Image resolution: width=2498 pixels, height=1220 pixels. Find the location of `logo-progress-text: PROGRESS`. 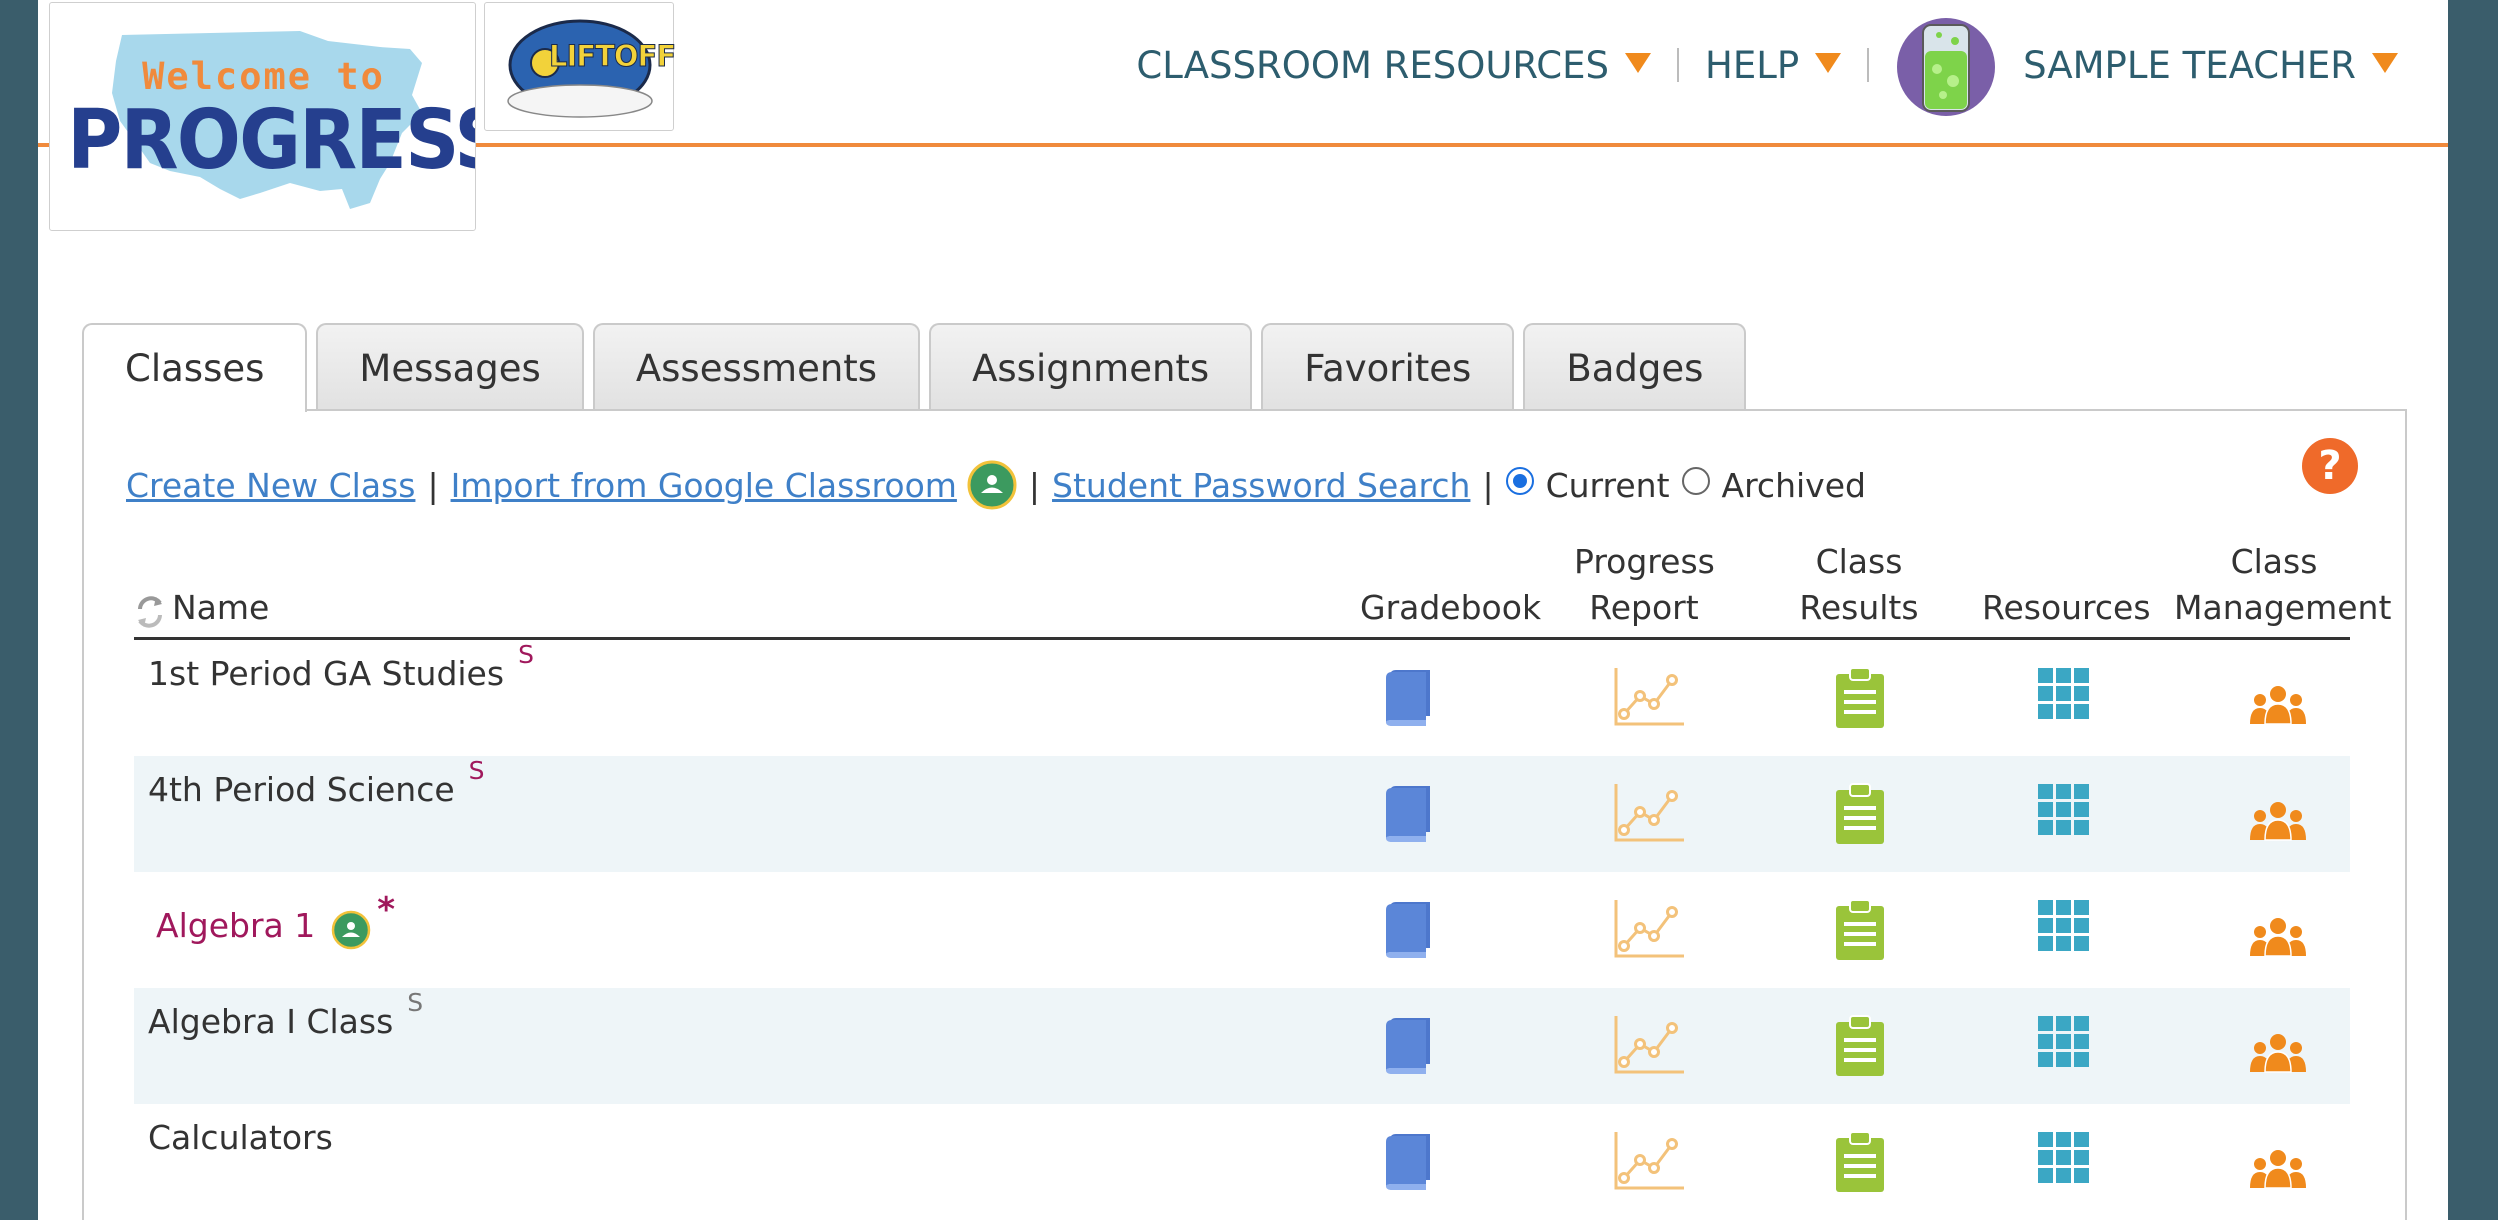

logo-progress-text: PROGRESS is located at coordinates (271, 140).